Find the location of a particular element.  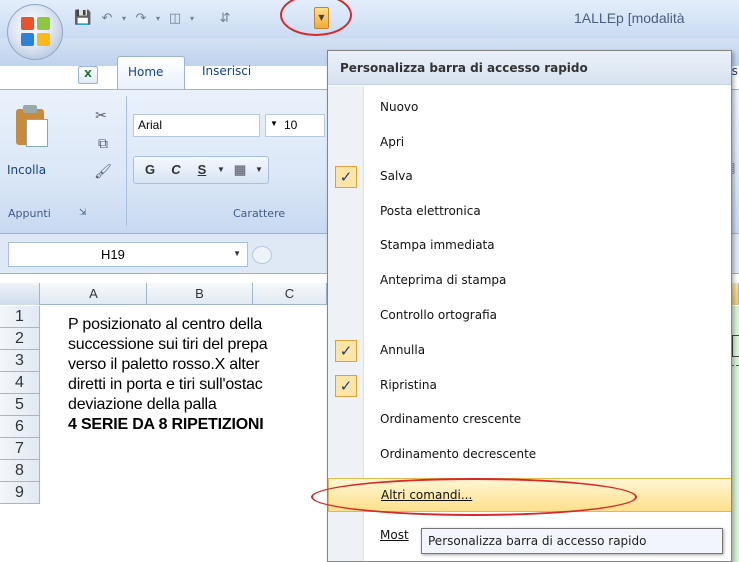

menu-item-label: Posta elettronica is located at coordinates (430, 211).